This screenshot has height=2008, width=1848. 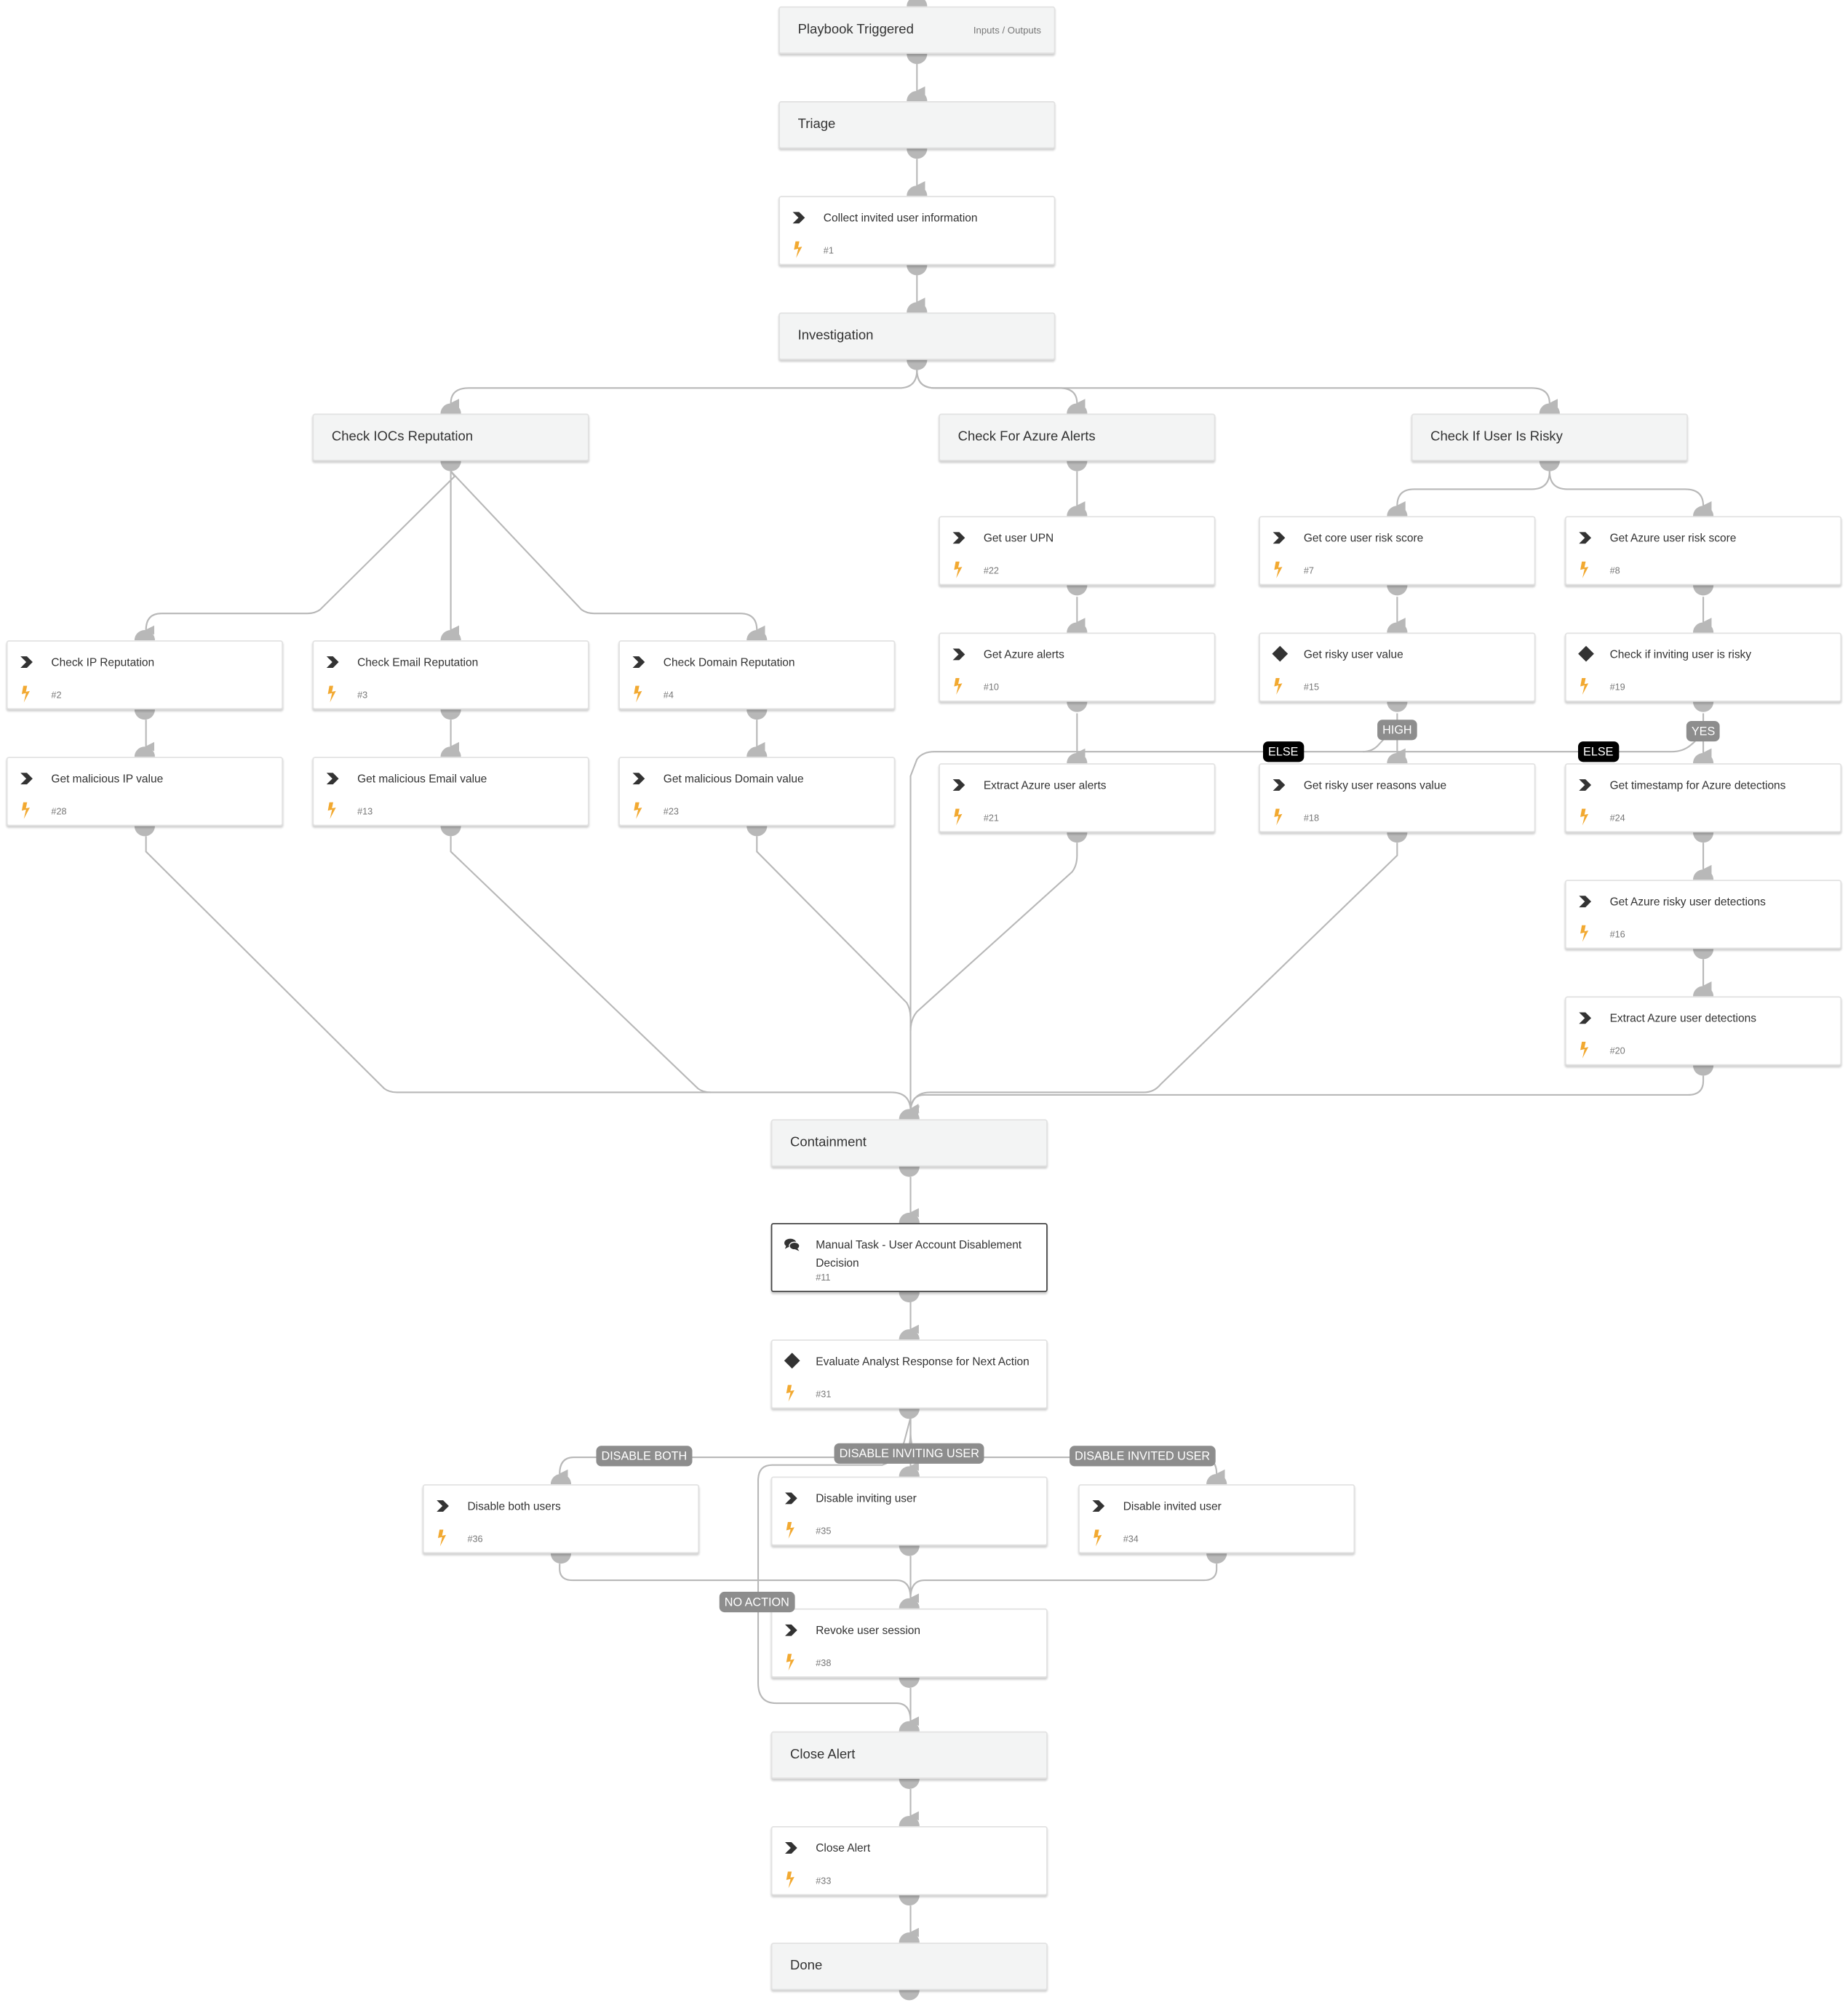 I want to click on task-number: #22, so click(x=991, y=571).